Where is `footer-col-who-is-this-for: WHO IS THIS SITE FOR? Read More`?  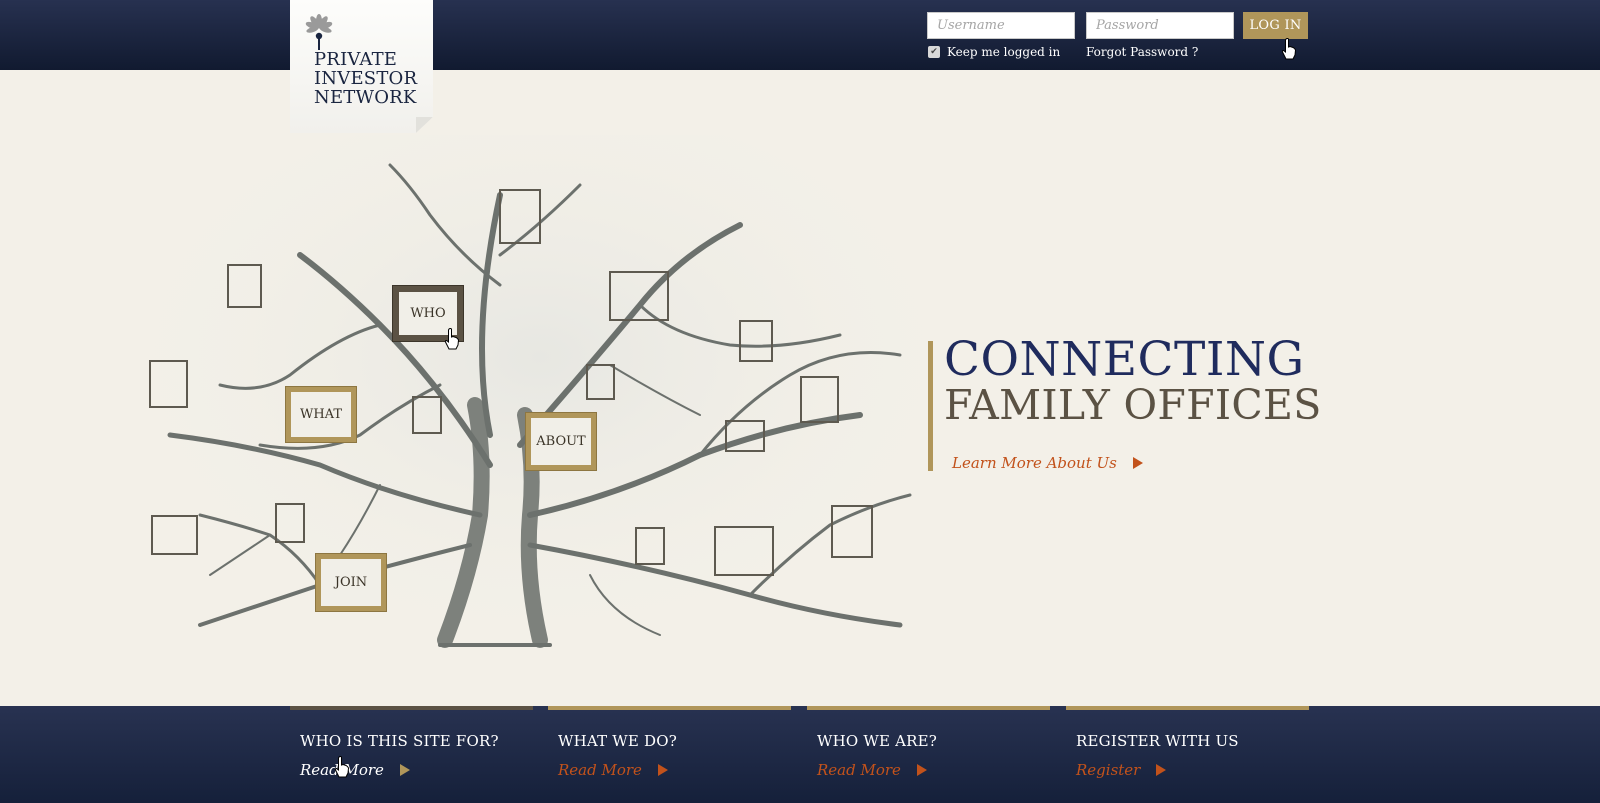 footer-col-who-is-this-for: WHO IS THIS SITE FOR? Read More is located at coordinates (411, 754).